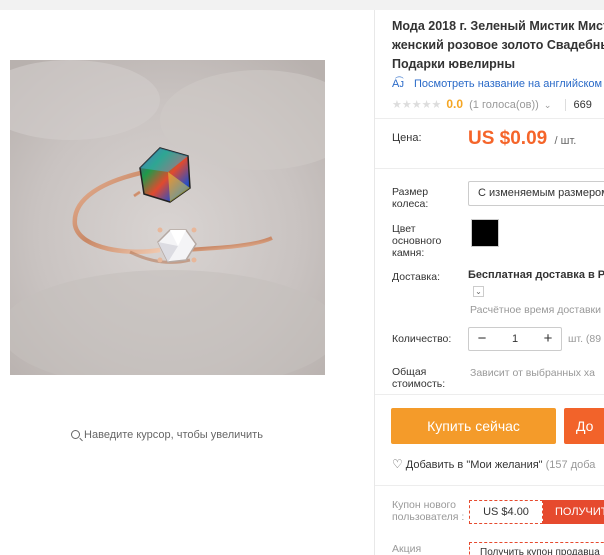 The width and height of the screenshot is (604, 555). Describe the element at coordinates (508, 138) in the screenshot. I see `price-amount: US $0.09` at that location.